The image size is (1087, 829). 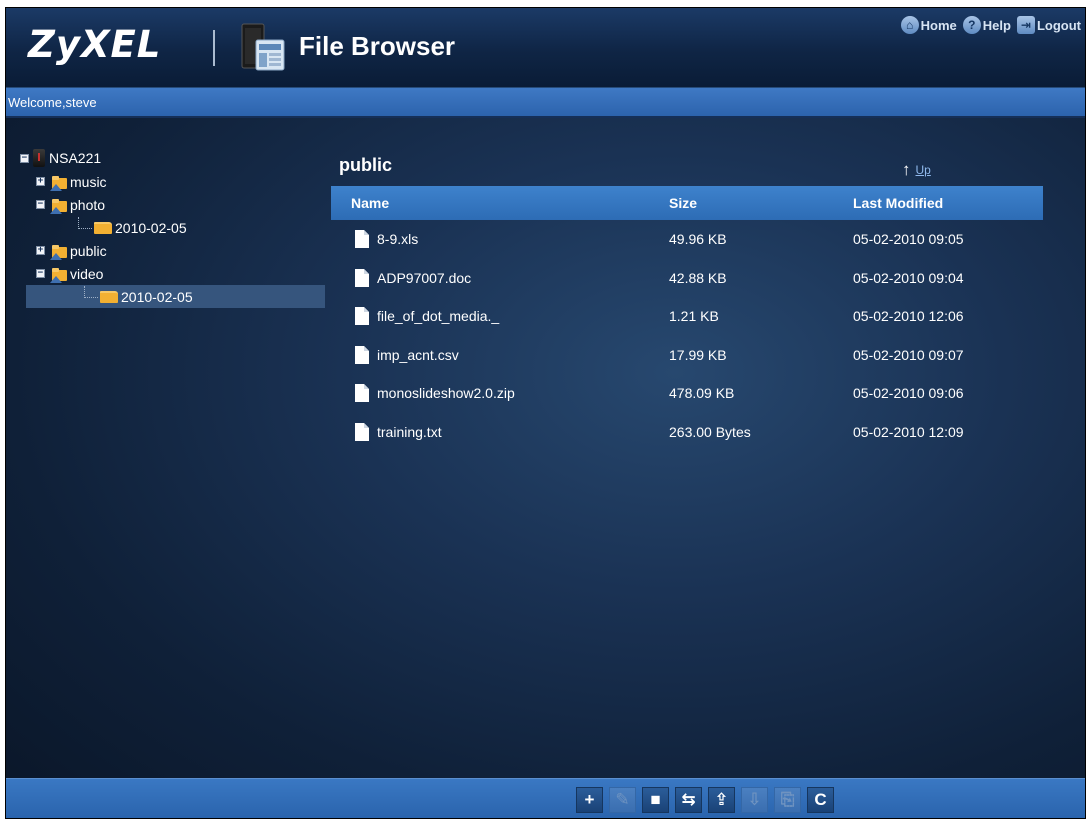 I want to click on file-modified: 05-02-2010 09:07, so click(x=908, y=354).